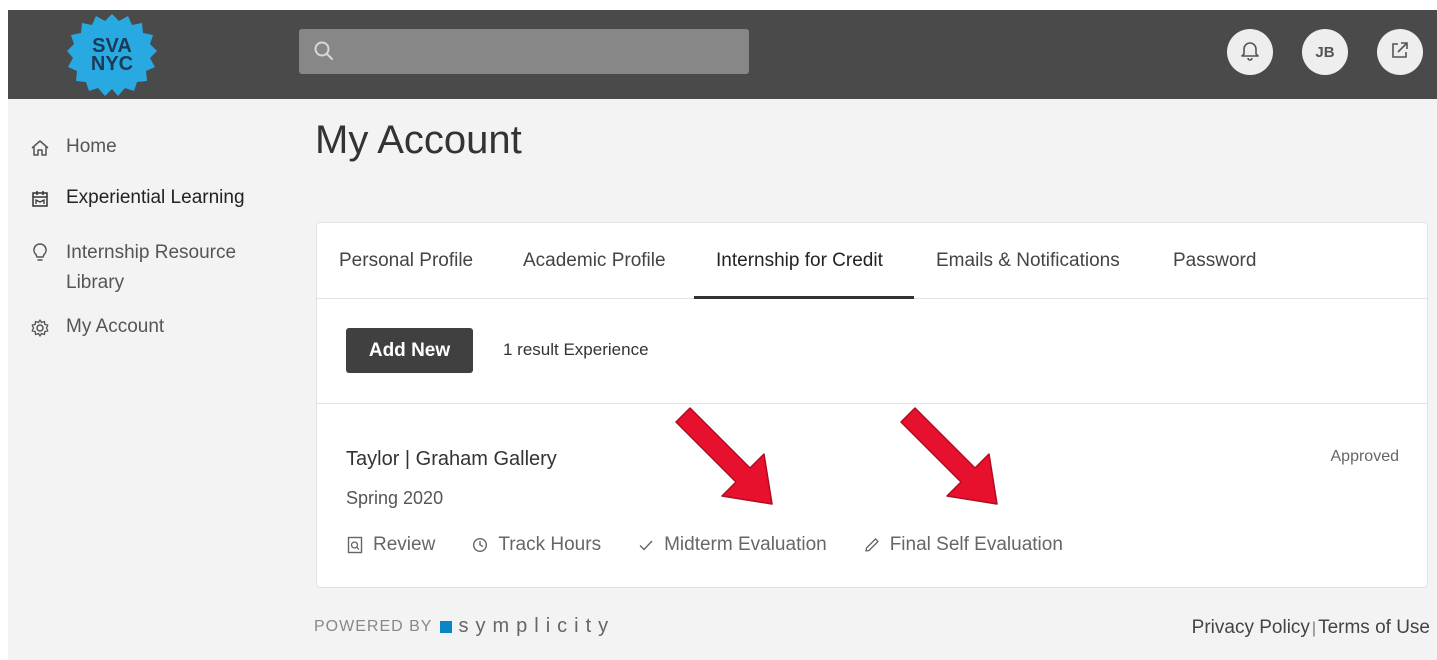  What do you see at coordinates (91, 146) in the screenshot?
I see `sidebar-item-label: Home` at bounding box center [91, 146].